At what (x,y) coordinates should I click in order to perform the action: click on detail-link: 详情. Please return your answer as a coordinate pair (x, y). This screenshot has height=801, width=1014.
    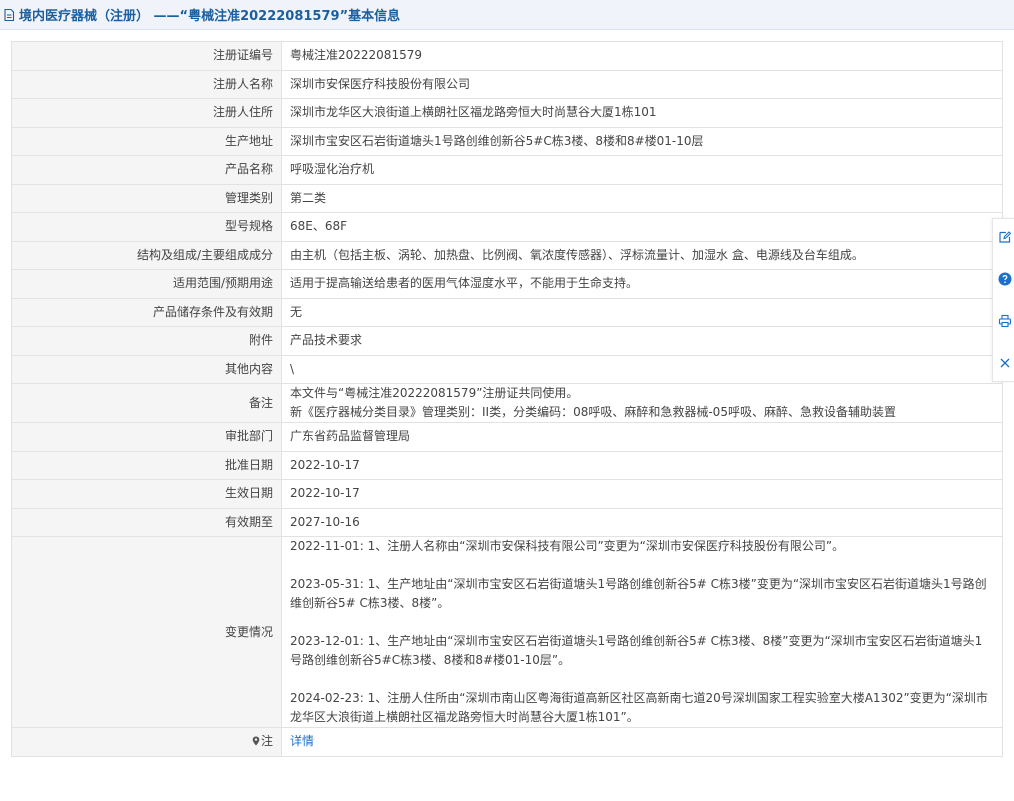
    Looking at the image, I should click on (302, 741).